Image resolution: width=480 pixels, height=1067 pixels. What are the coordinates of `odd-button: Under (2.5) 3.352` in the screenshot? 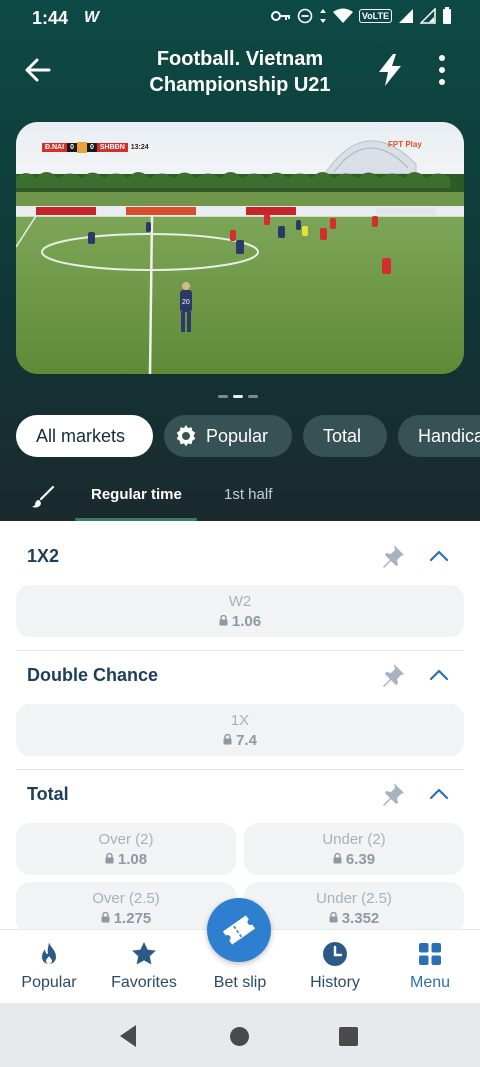 It's located at (354, 905).